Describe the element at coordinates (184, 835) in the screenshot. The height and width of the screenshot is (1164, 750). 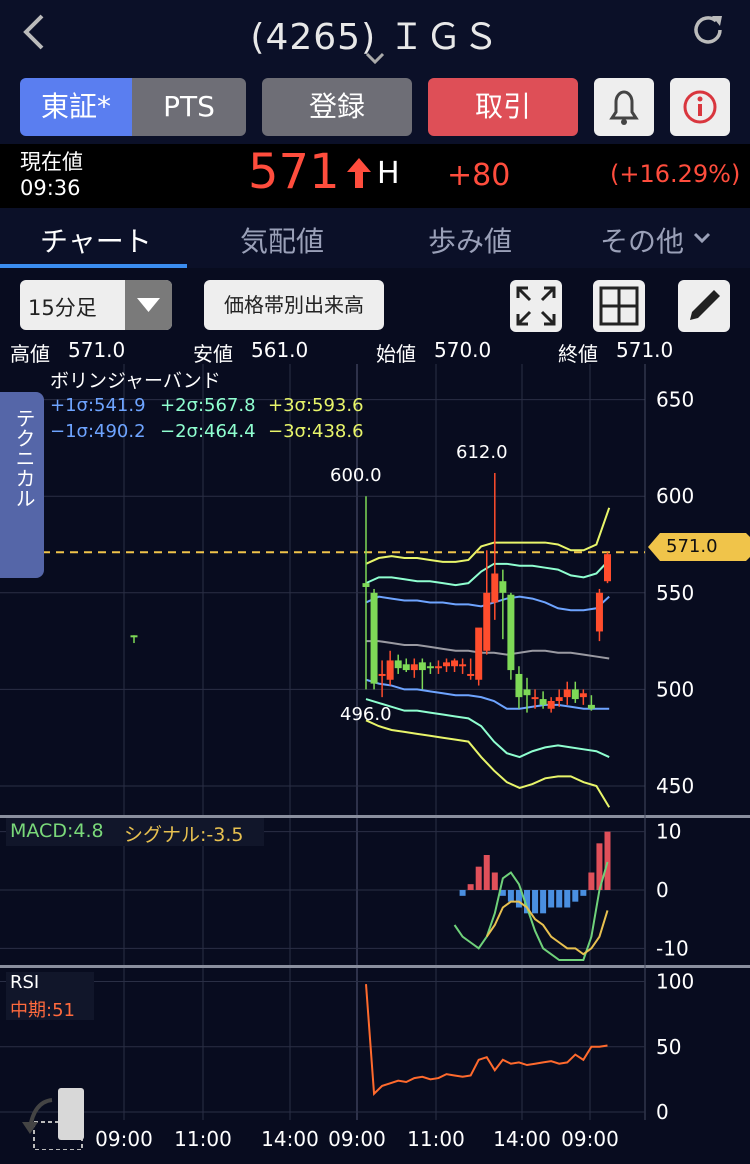
I see `signal-label: シグナル:-3.5` at that location.